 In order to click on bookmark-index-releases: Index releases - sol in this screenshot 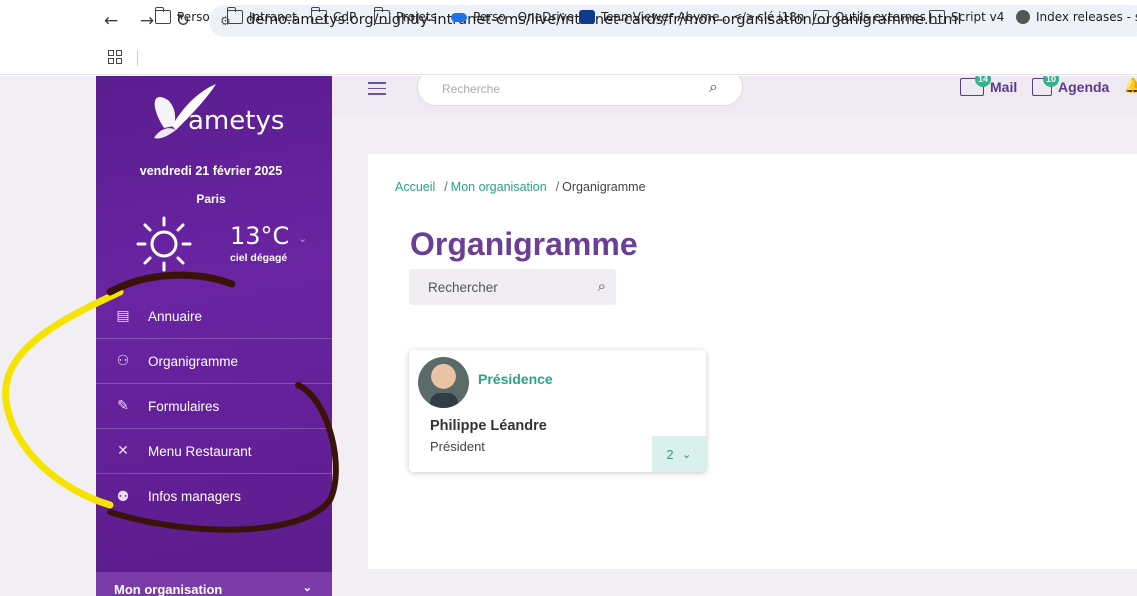, I will do `click(1076, 17)`.